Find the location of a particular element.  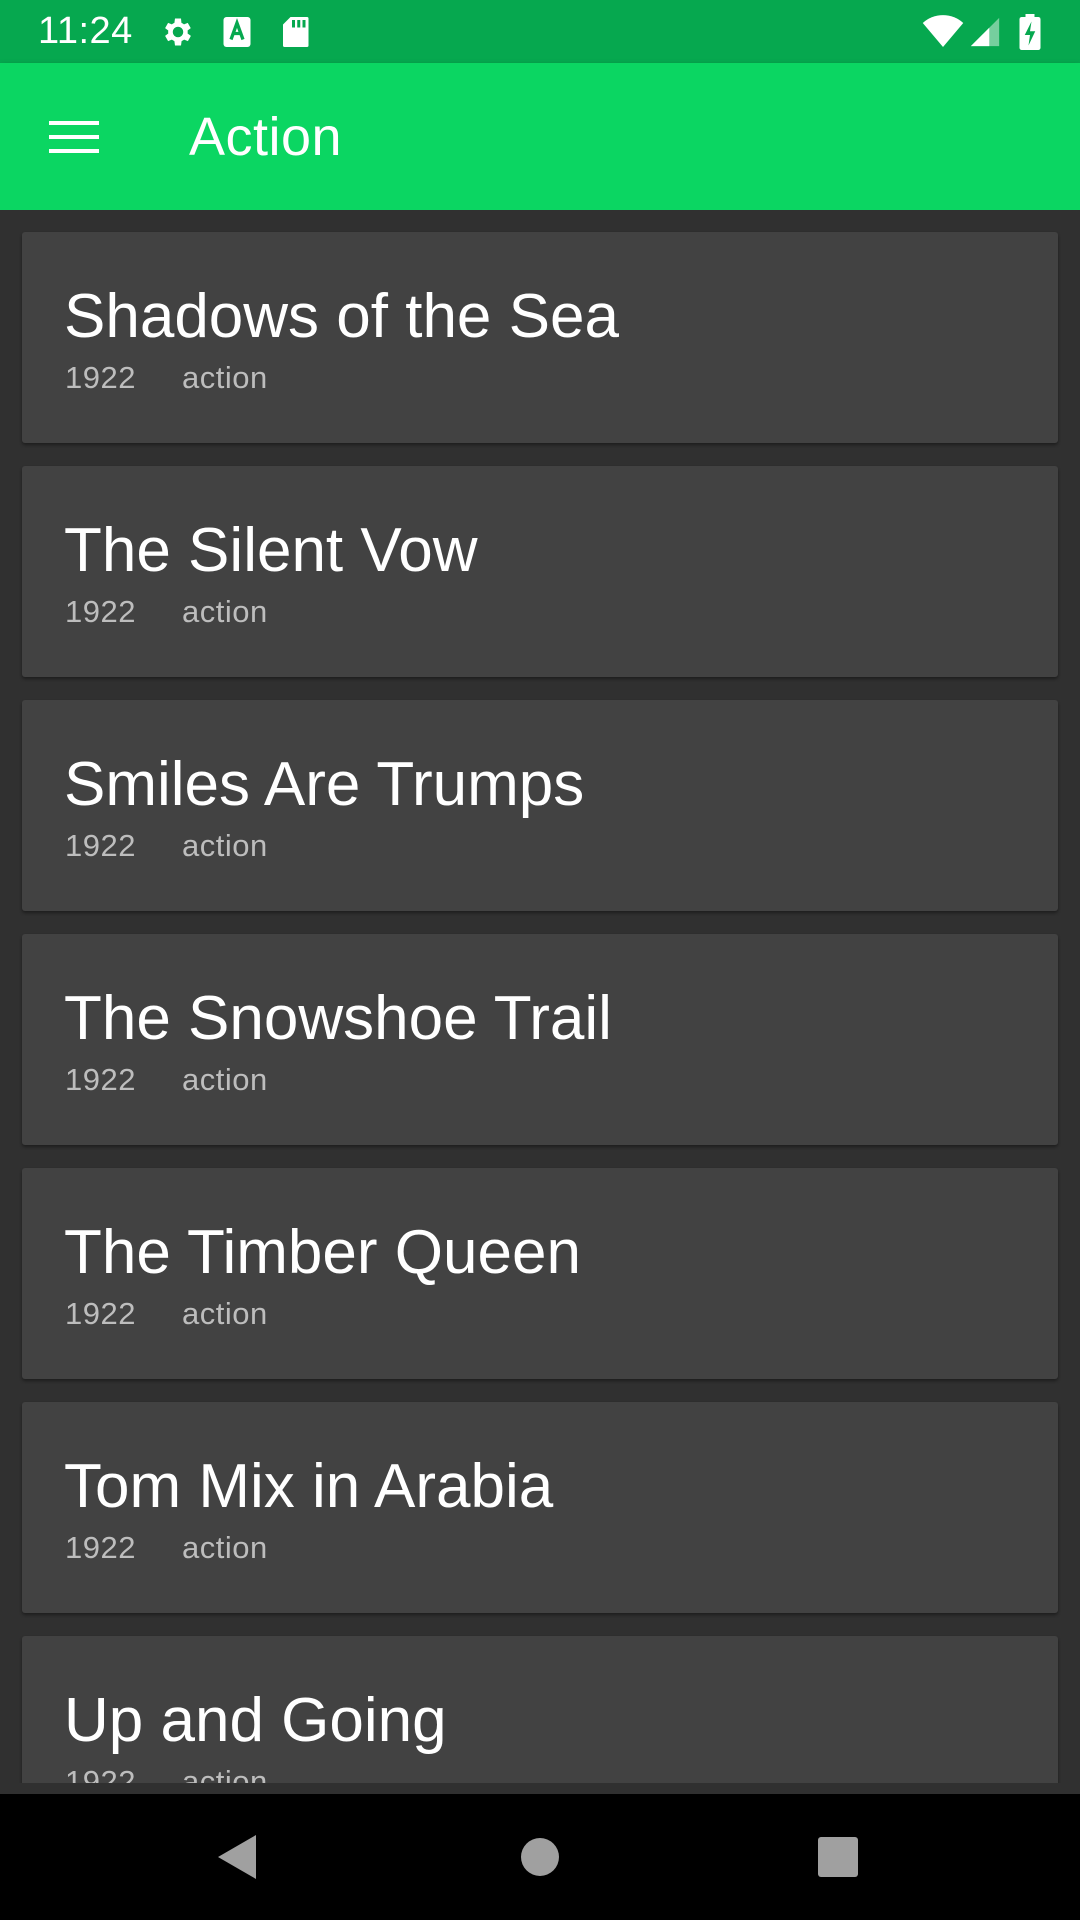

home-icon is located at coordinates (540, 1857).